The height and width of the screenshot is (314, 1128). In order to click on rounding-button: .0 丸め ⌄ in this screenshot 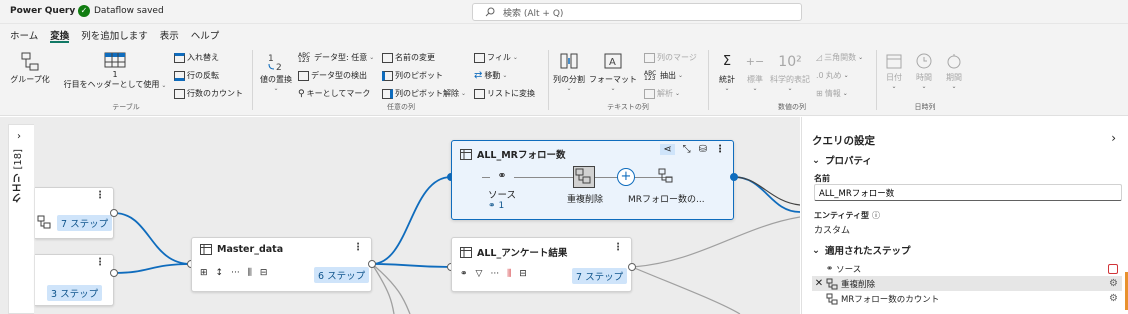, I will do `click(832, 75)`.